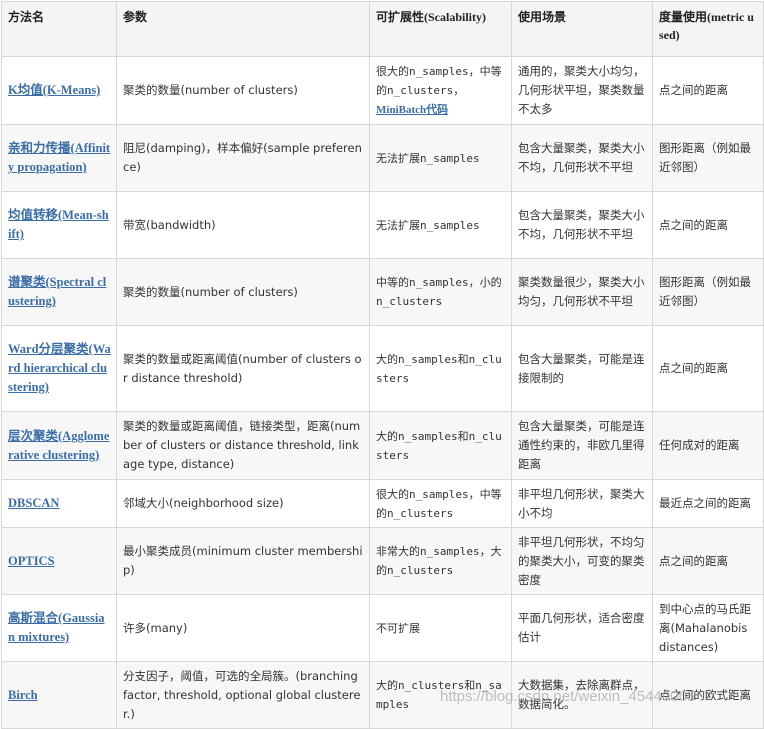  What do you see at coordinates (440, 628) in the screenshot?
I see `scalability-cell: 不可扩展` at bounding box center [440, 628].